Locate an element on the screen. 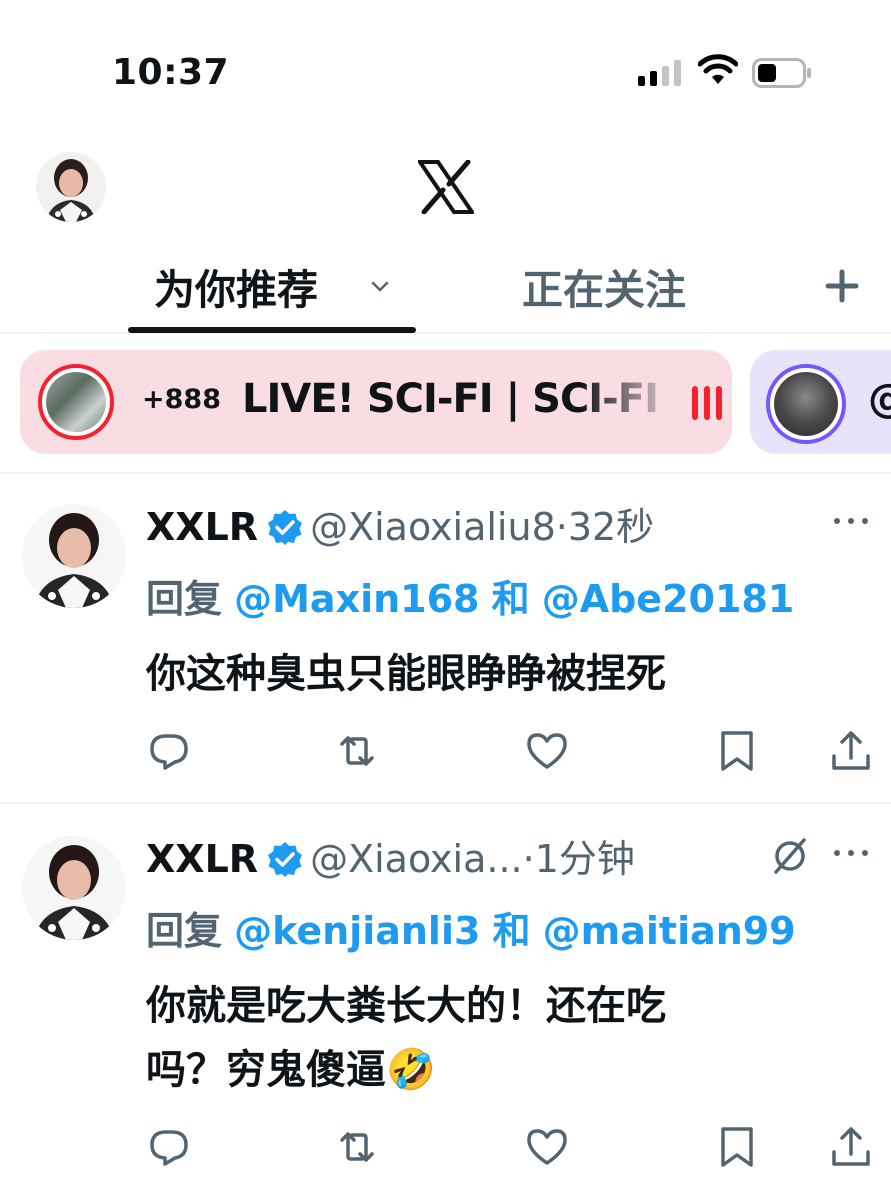 This screenshot has height=1200, width=891. reply-context: 回复 @kenjianli3 和 @maitian99 is located at coordinates (471, 927).